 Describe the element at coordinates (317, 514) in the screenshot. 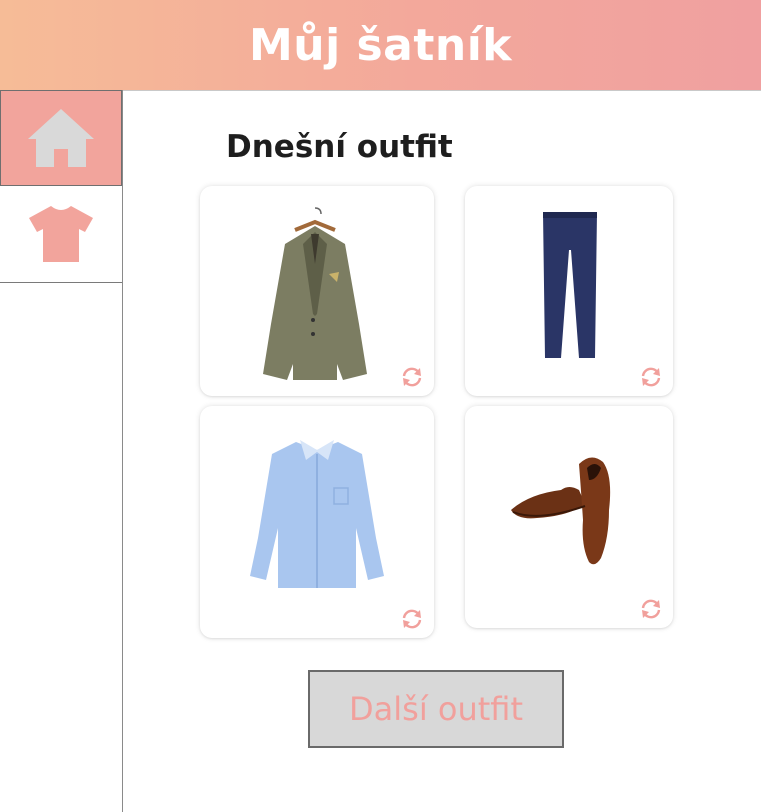

I see `shirt-icon` at that location.